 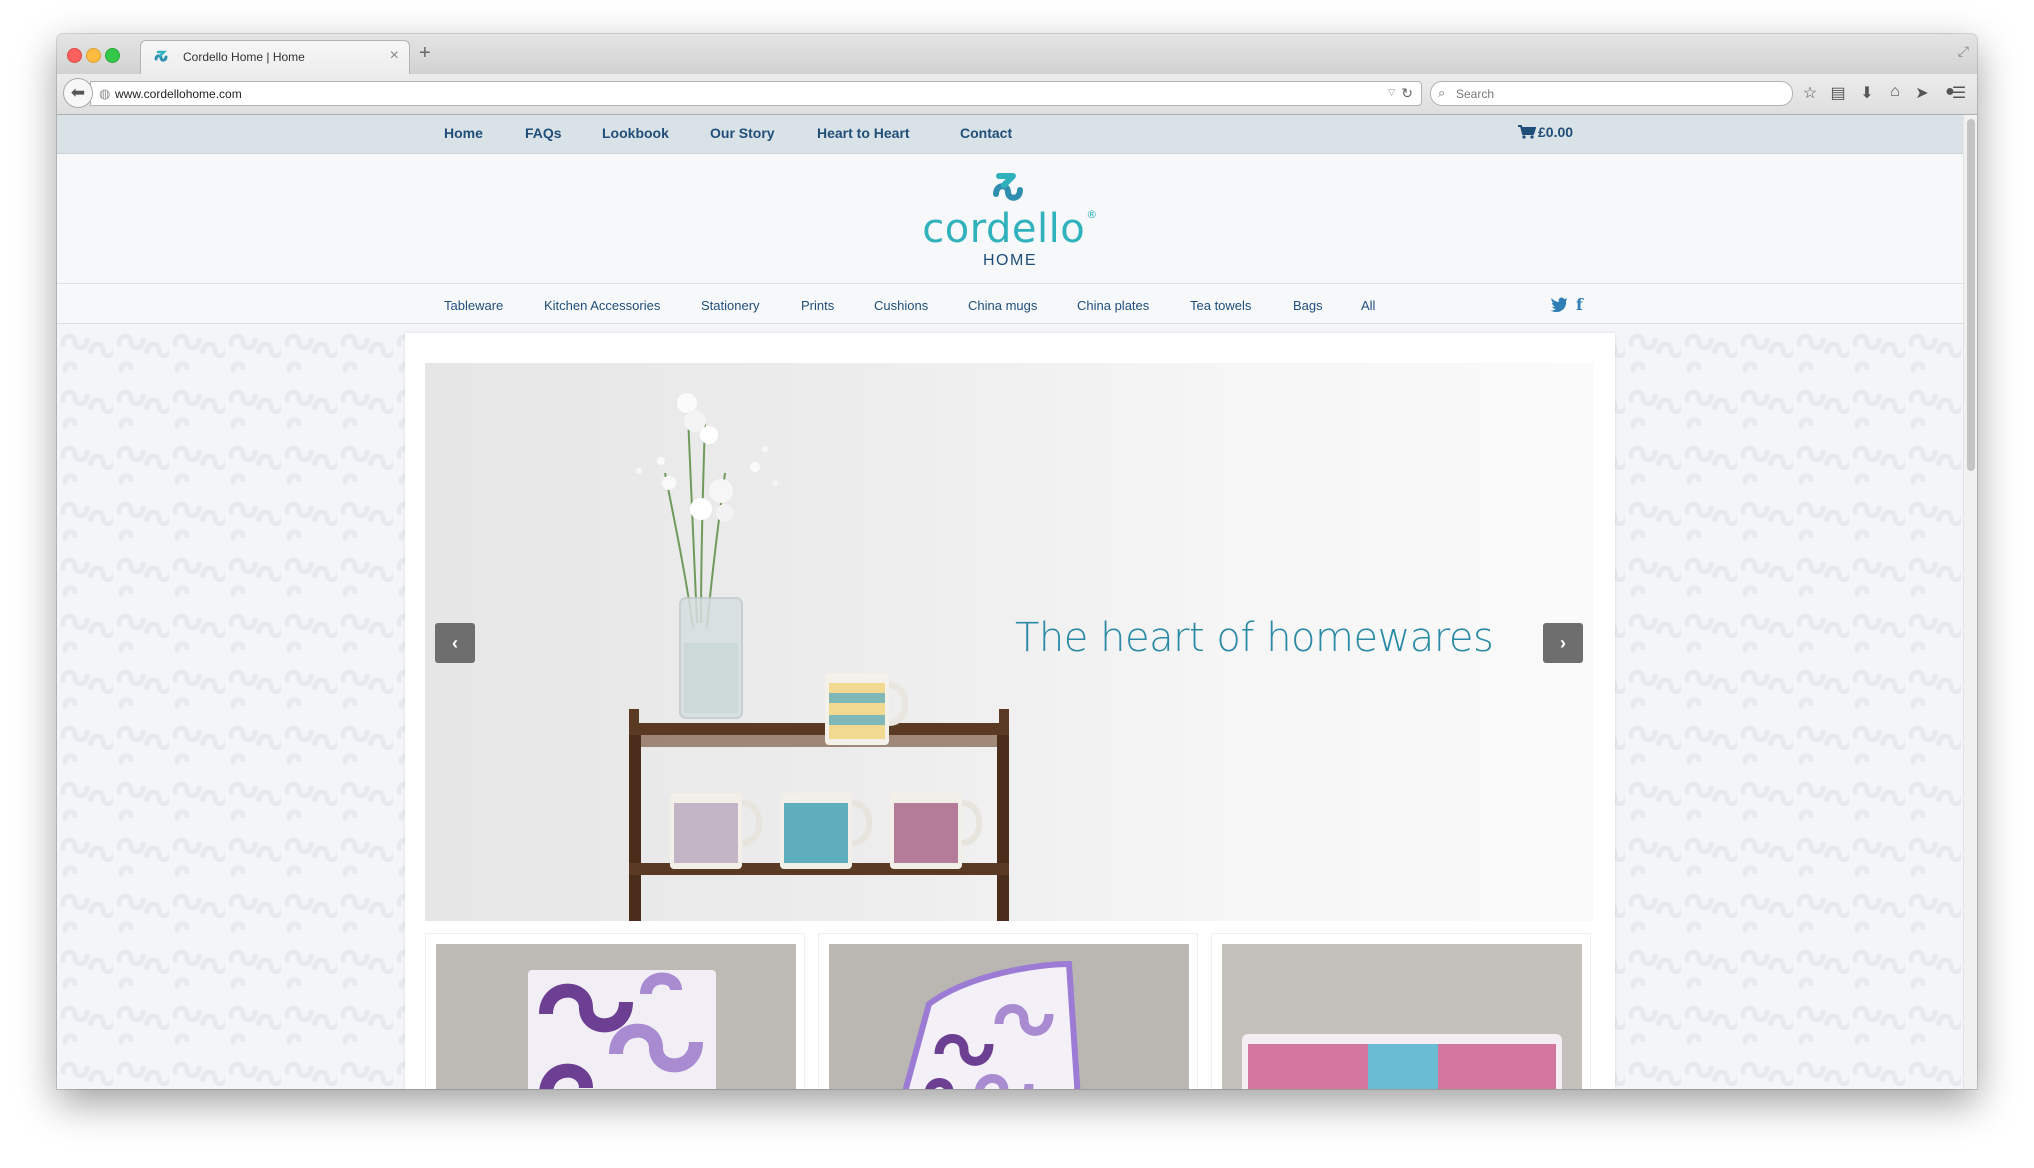 I want to click on category-cushions: Cushions, so click(x=901, y=305).